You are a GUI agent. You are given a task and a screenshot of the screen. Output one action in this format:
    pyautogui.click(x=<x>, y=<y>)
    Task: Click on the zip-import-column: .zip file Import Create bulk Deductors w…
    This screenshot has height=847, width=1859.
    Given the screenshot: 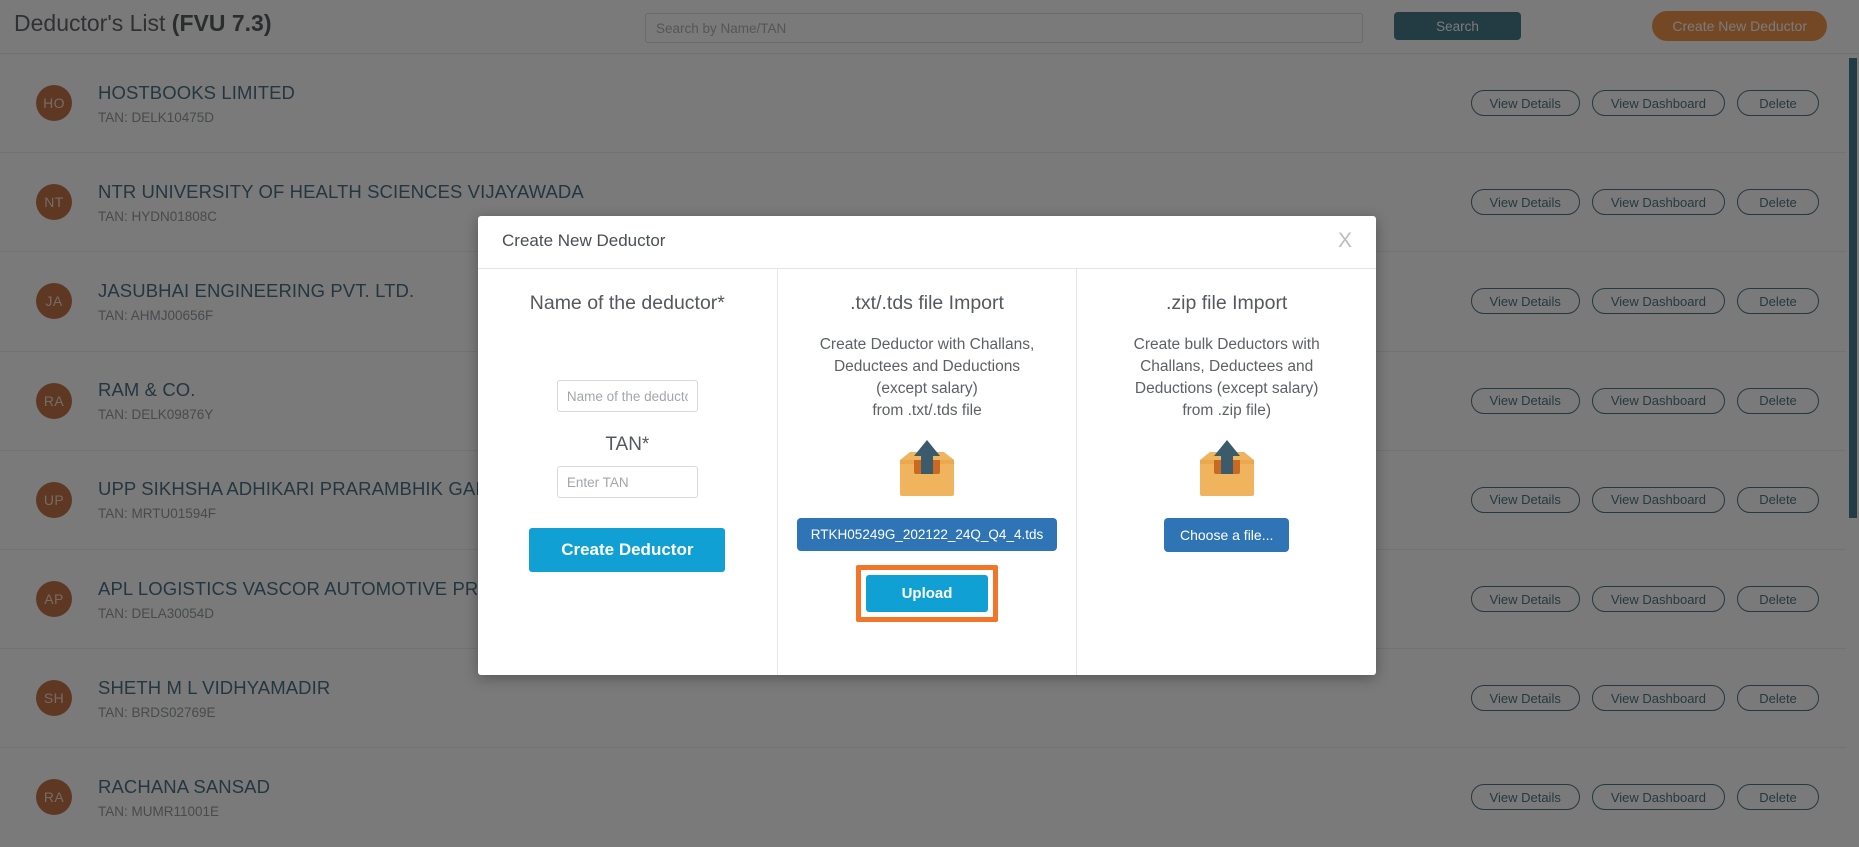 What is the action you would take?
    pyautogui.click(x=1226, y=472)
    